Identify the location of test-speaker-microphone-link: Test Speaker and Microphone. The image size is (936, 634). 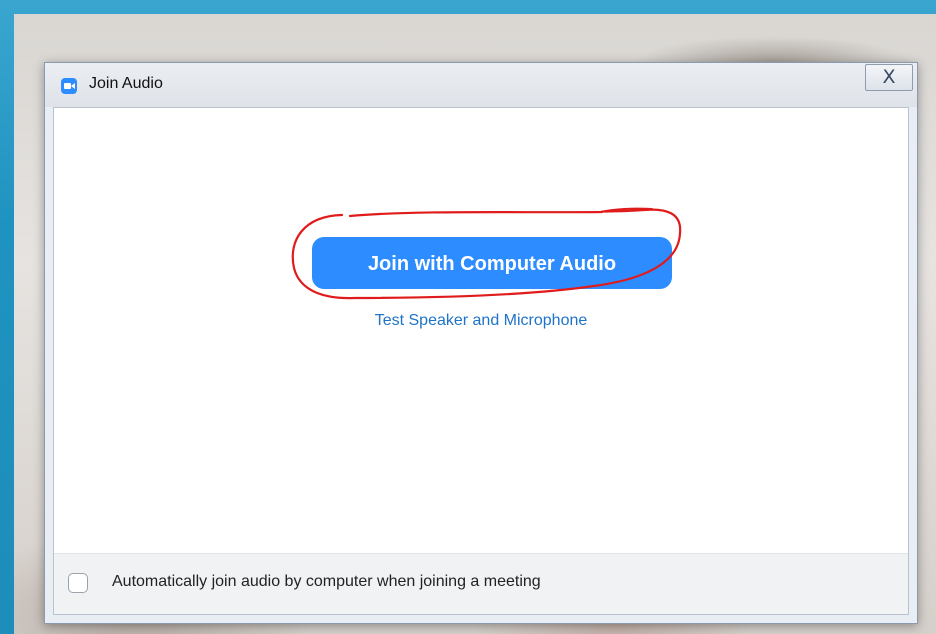
(481, 321).